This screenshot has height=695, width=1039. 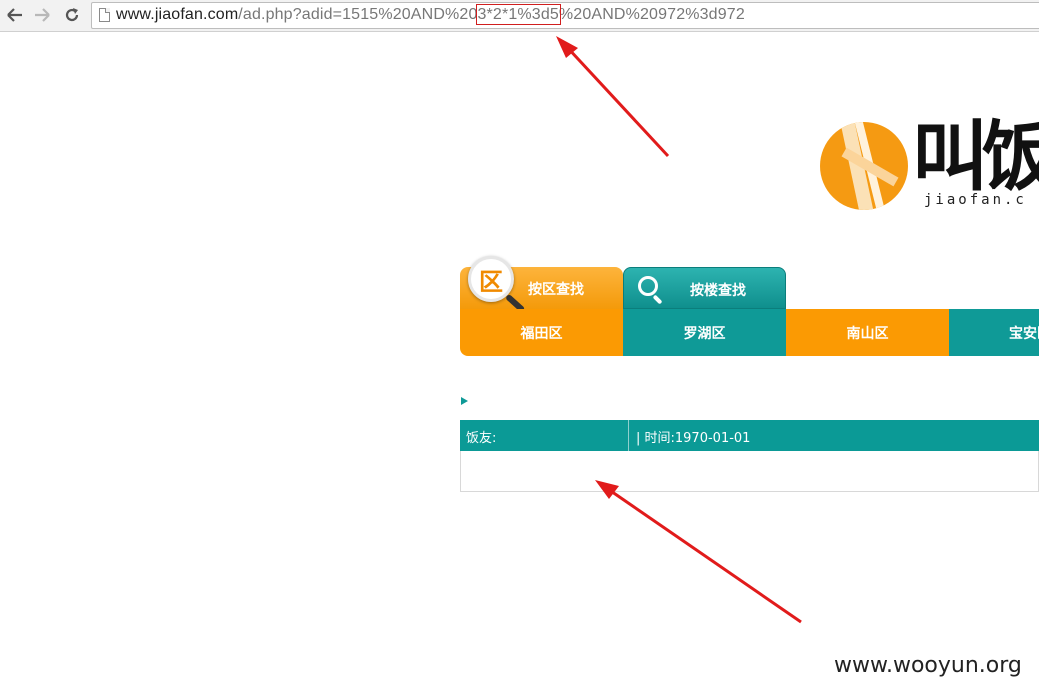 I want to click on tab-search-by-building: 按楼查找, so click(x=704, y=288).